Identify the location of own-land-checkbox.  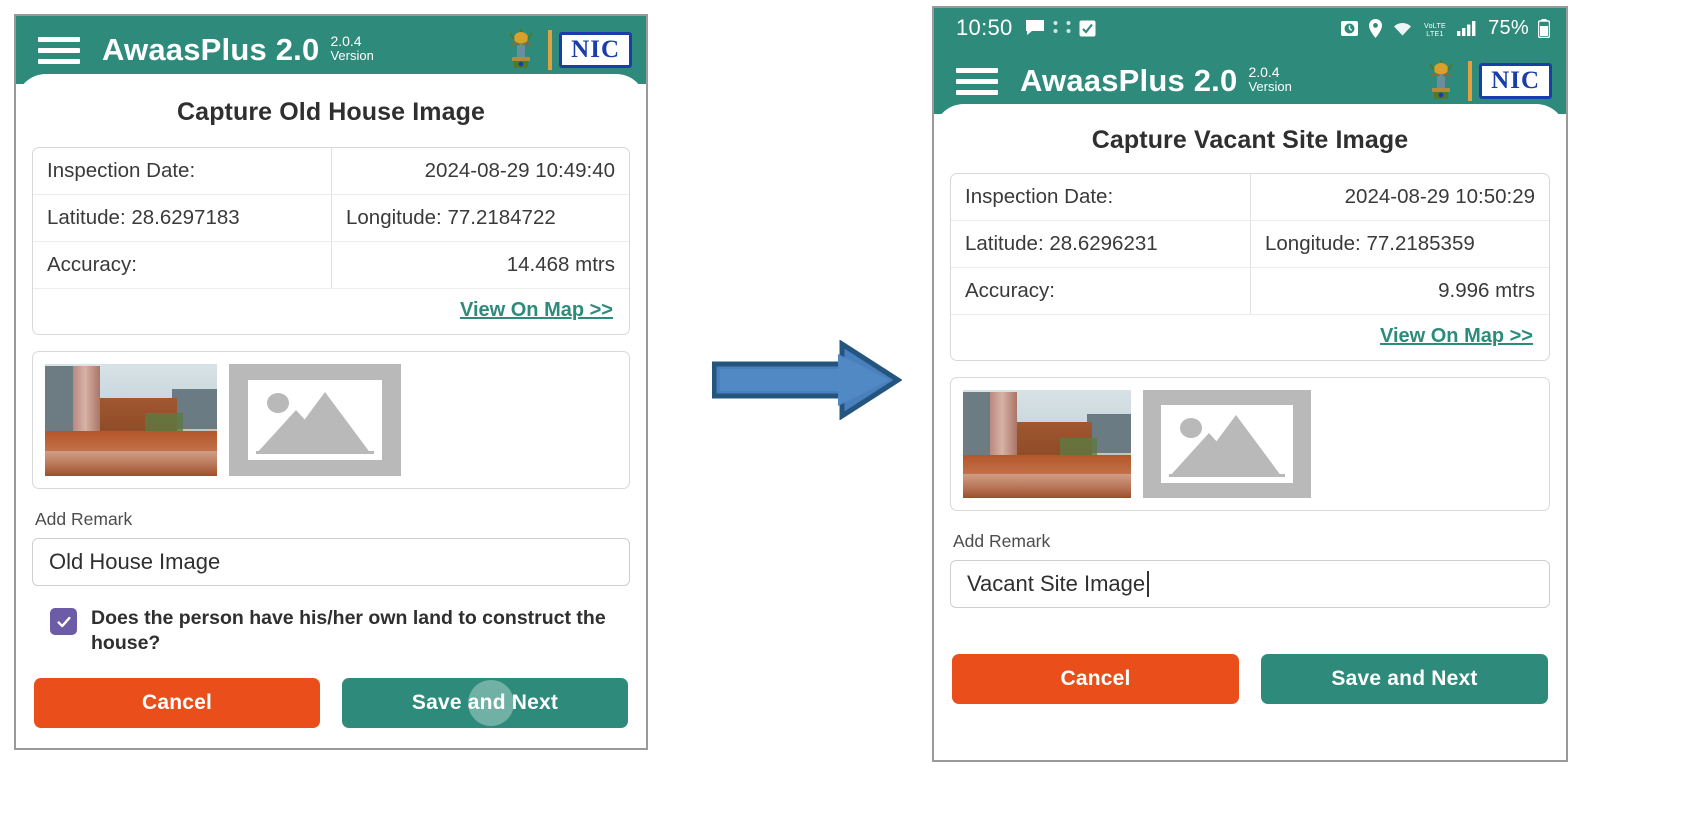
(63, 621).